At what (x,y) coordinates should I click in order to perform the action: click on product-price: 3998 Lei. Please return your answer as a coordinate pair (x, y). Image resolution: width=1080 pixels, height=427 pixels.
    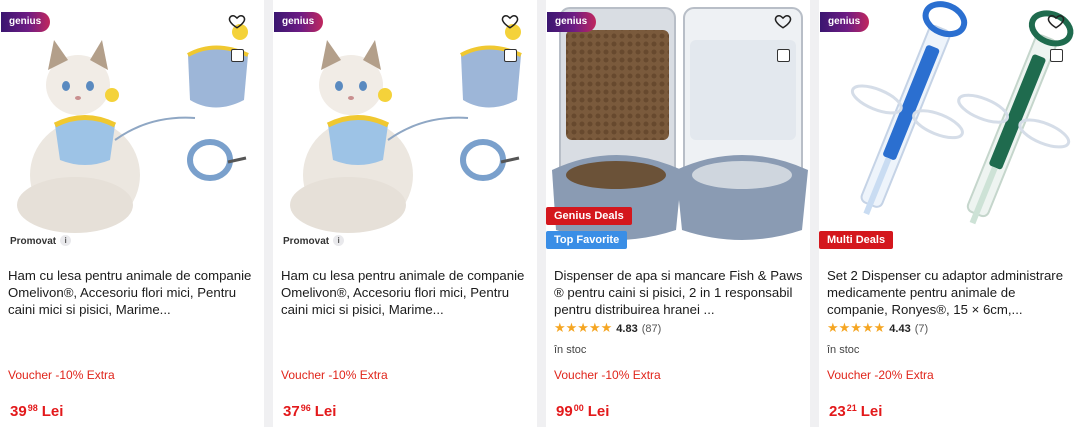
    Looking at the image, I should click on (36, 412).